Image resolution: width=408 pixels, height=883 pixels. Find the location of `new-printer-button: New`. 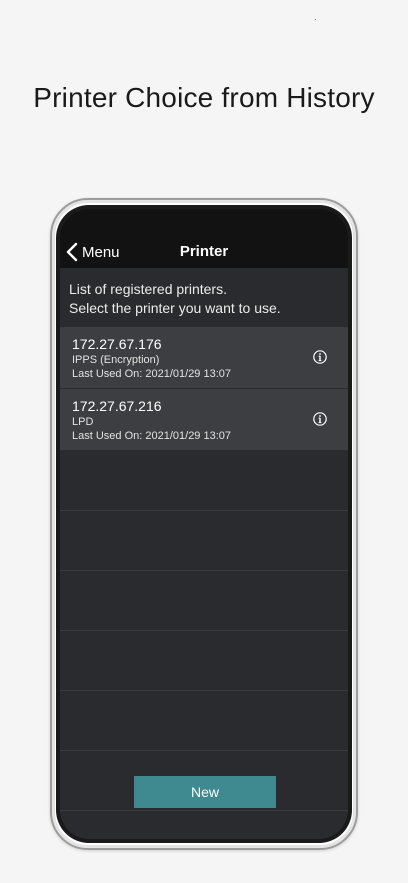

new-printer-button: New is located at coordinates (205, 792).